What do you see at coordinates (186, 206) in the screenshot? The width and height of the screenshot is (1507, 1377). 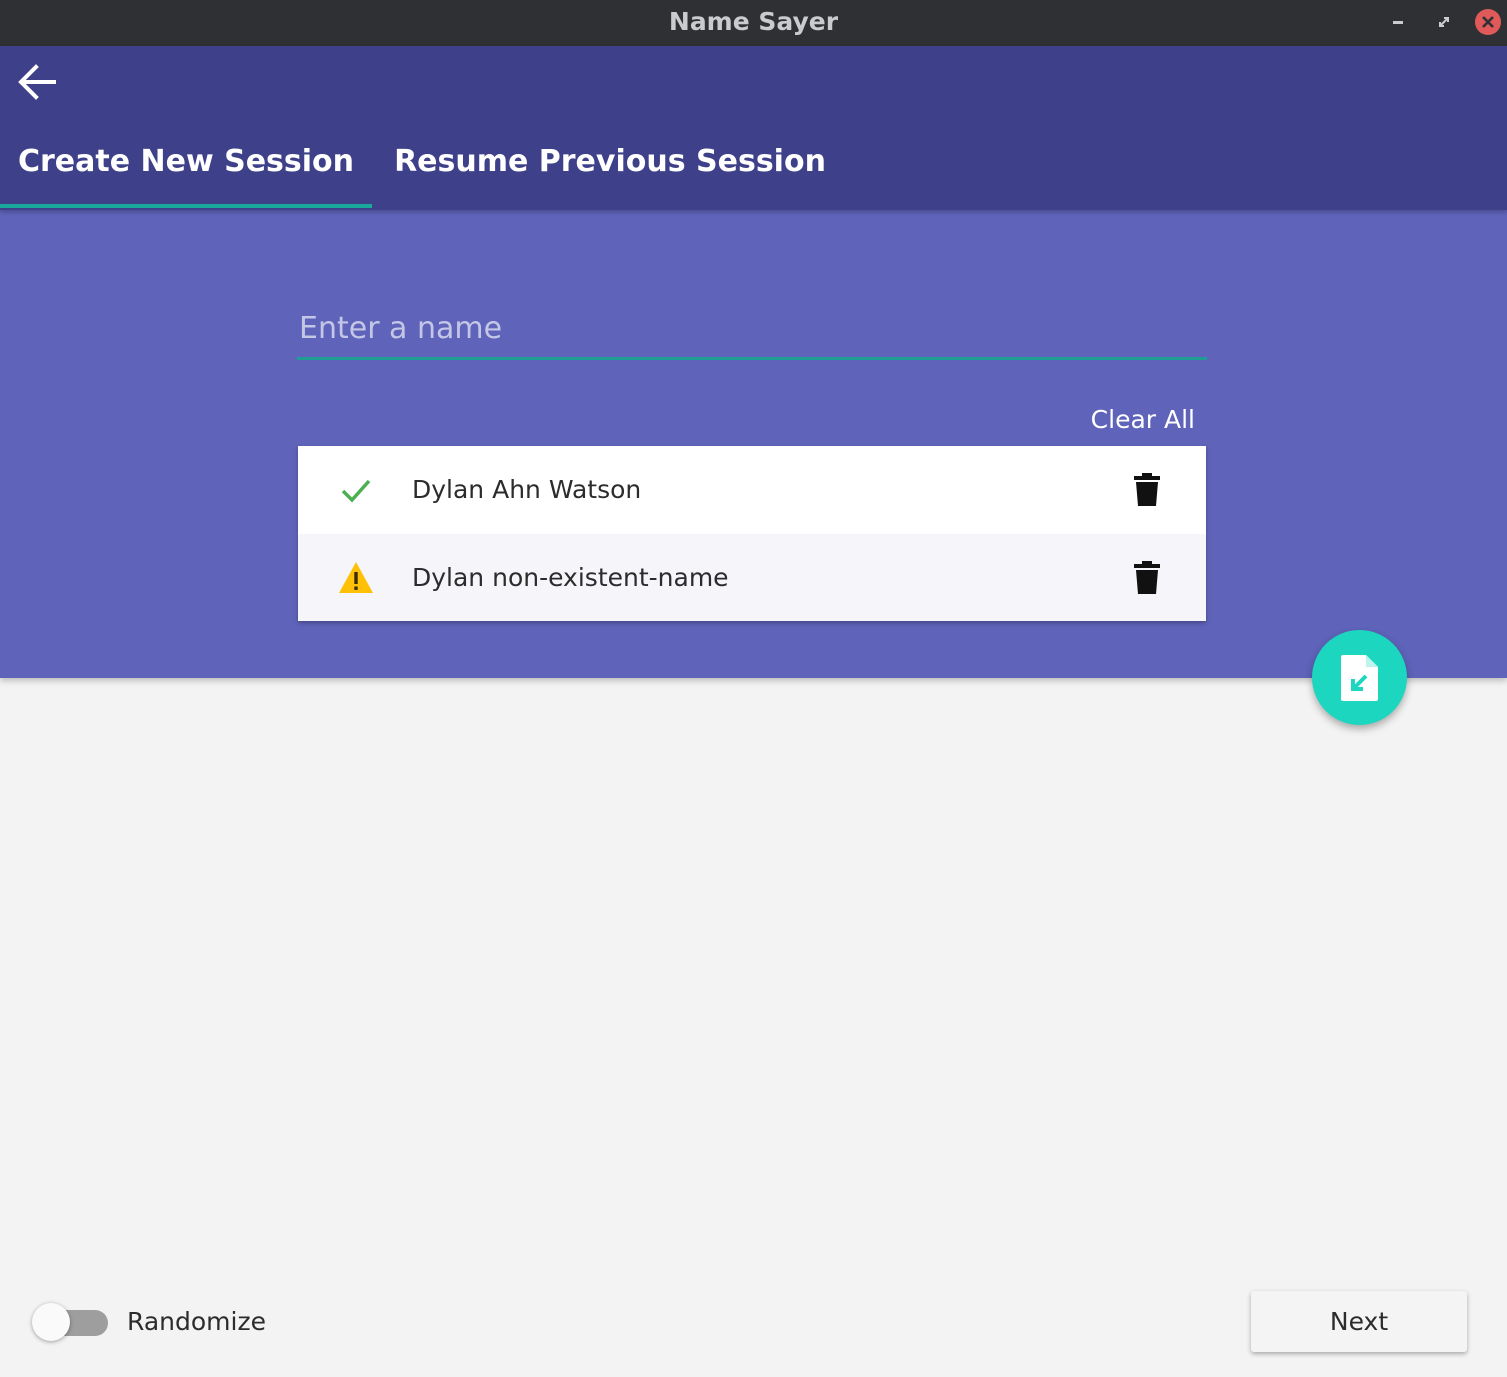 I see `active-tab-indicator` at bounding box center [186, 206].